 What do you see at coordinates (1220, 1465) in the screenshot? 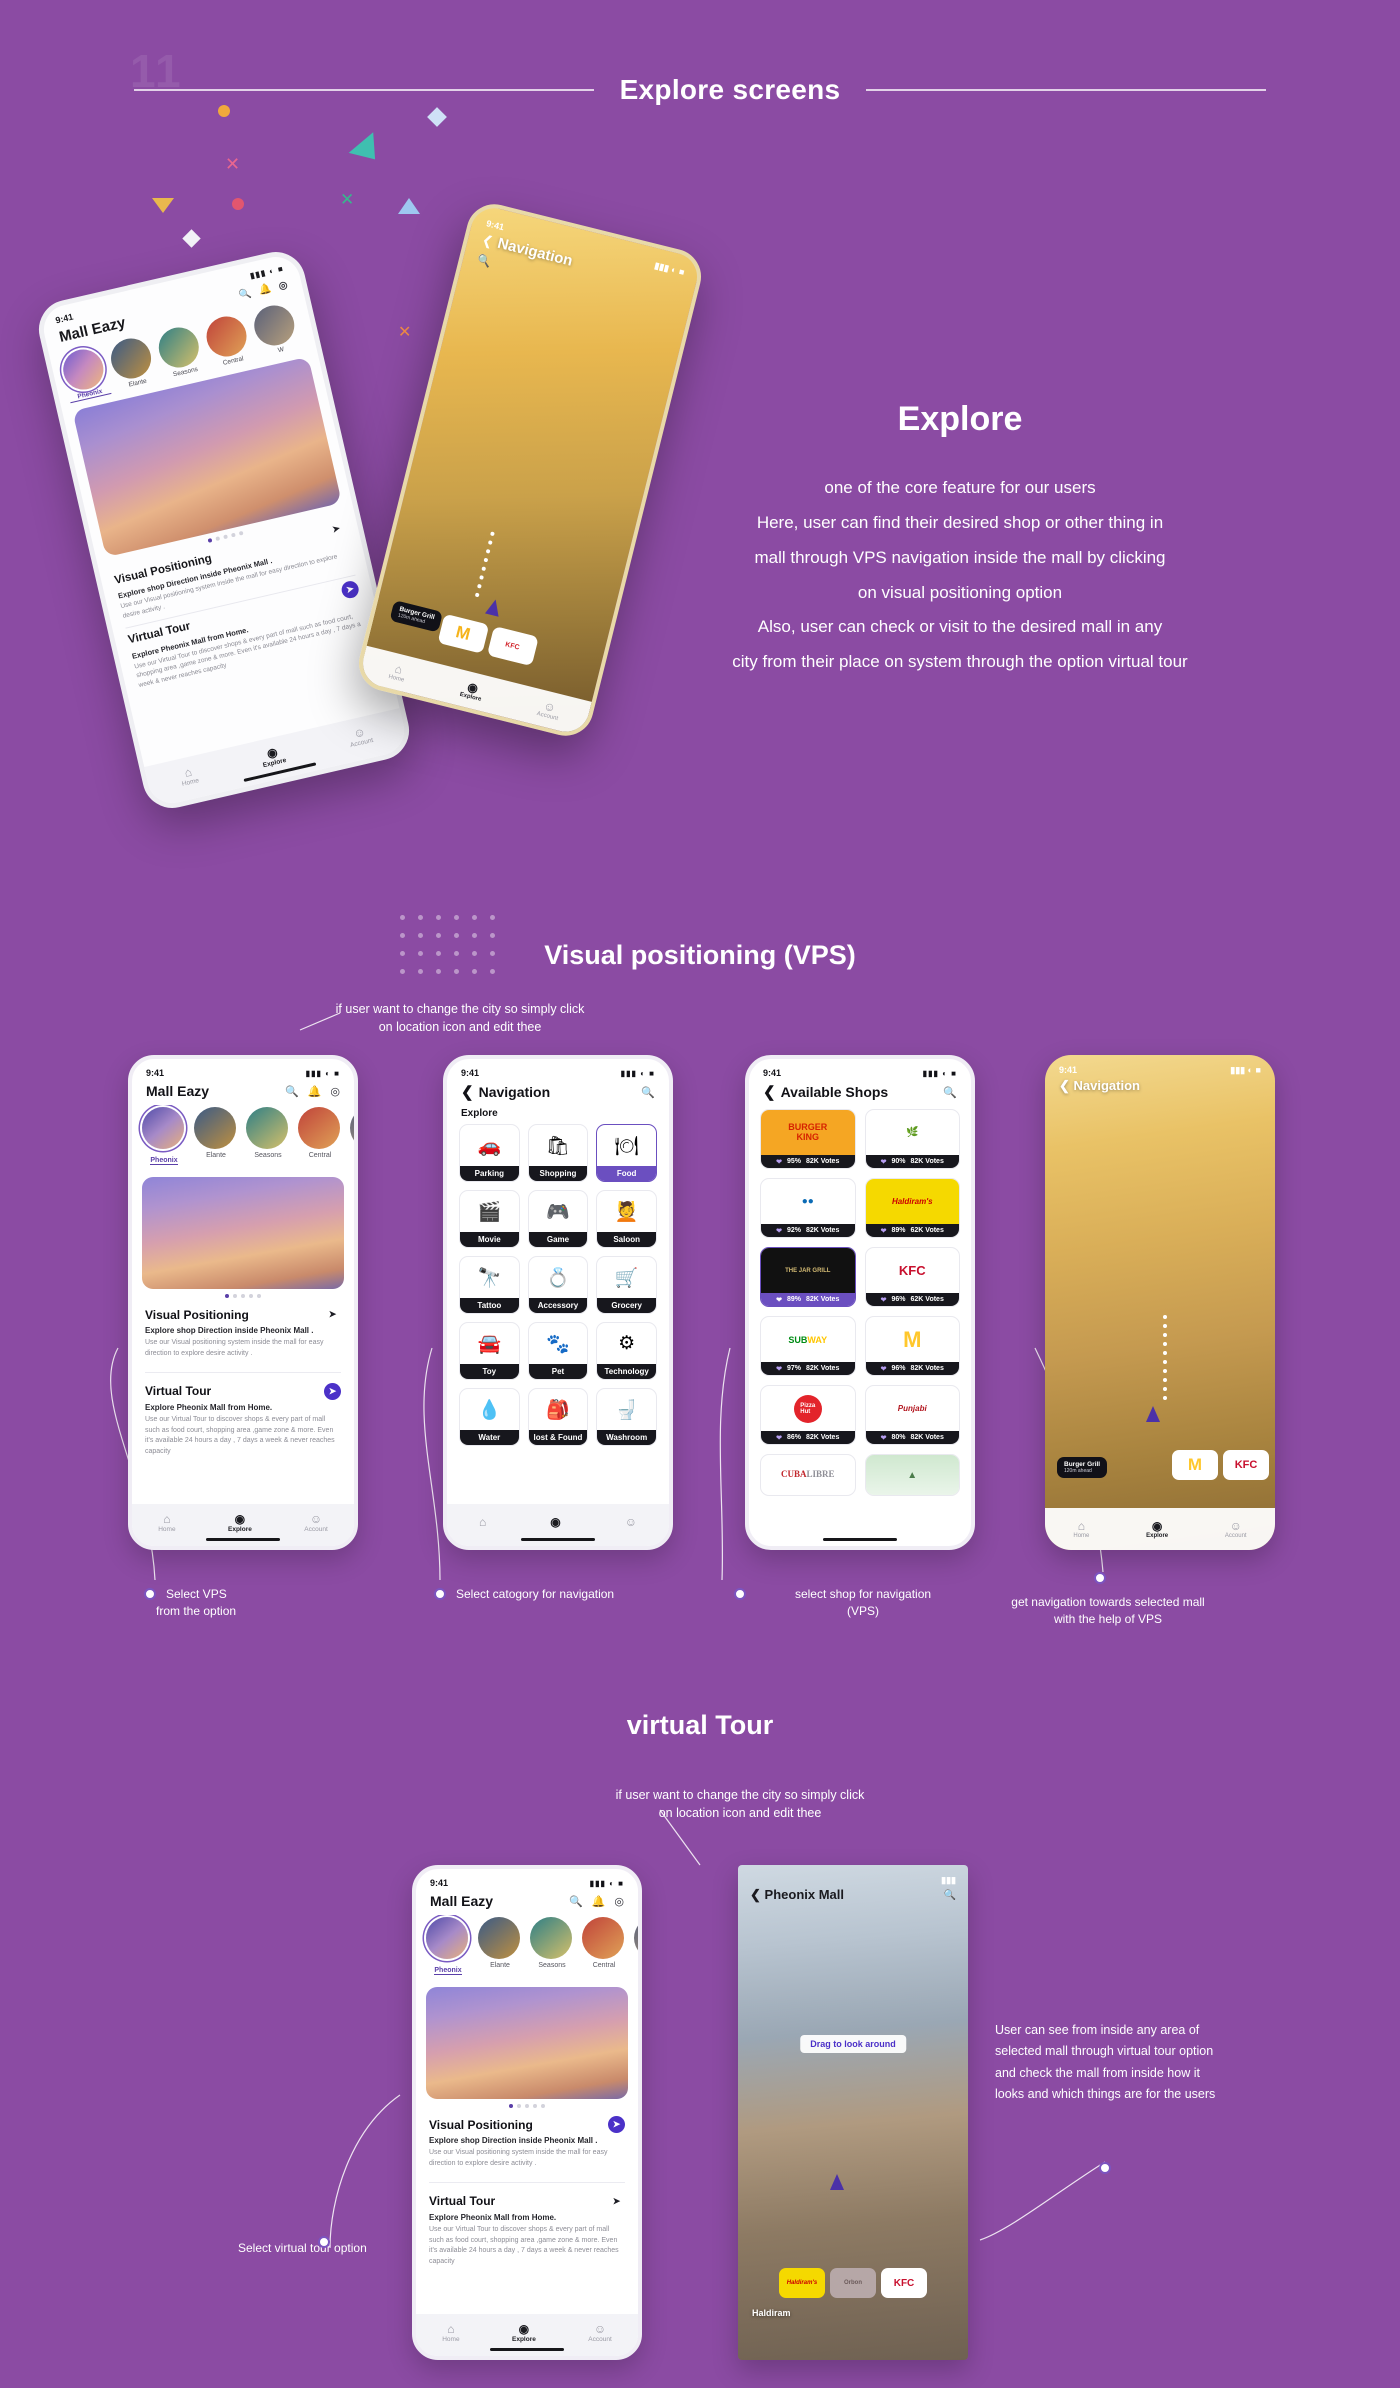
I see `brand-row: M KFC` at bounding box center [1220, 1465].